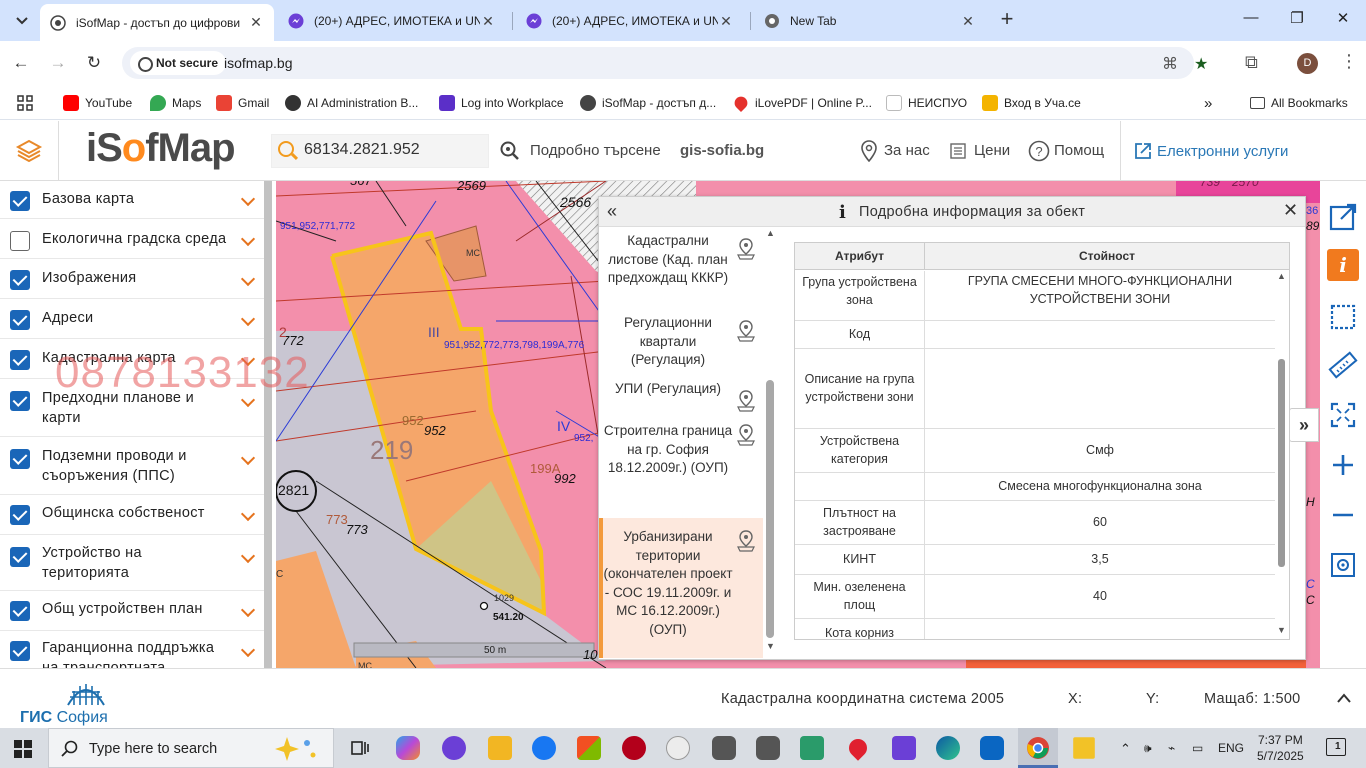 Image resolution: width=1366 pixels, height=768 pixels. I want to click on collapse-list-icon: «, so click(612, 211).